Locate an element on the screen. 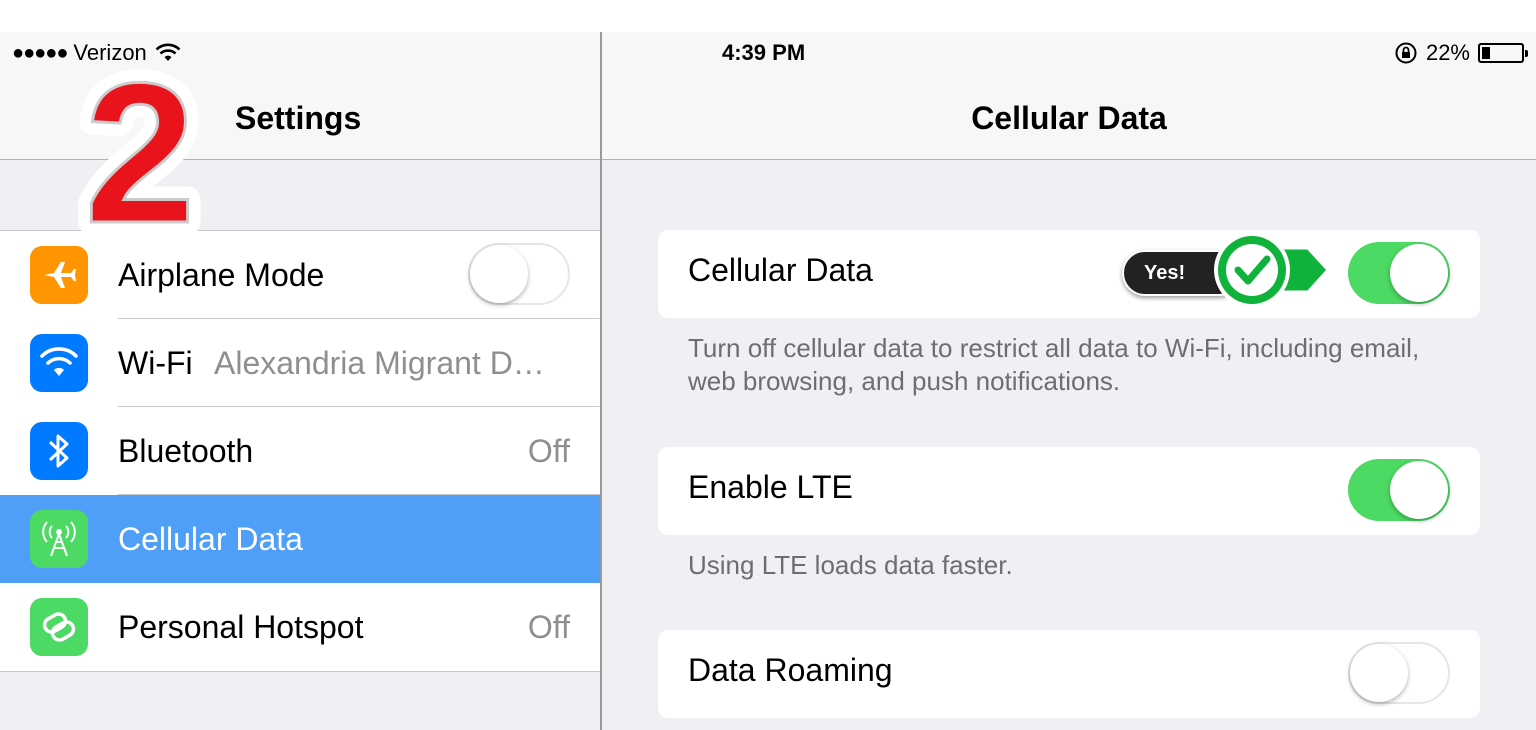 The image size is (1536, 730). svg-text: 2 is located at coordinates (139, 157).